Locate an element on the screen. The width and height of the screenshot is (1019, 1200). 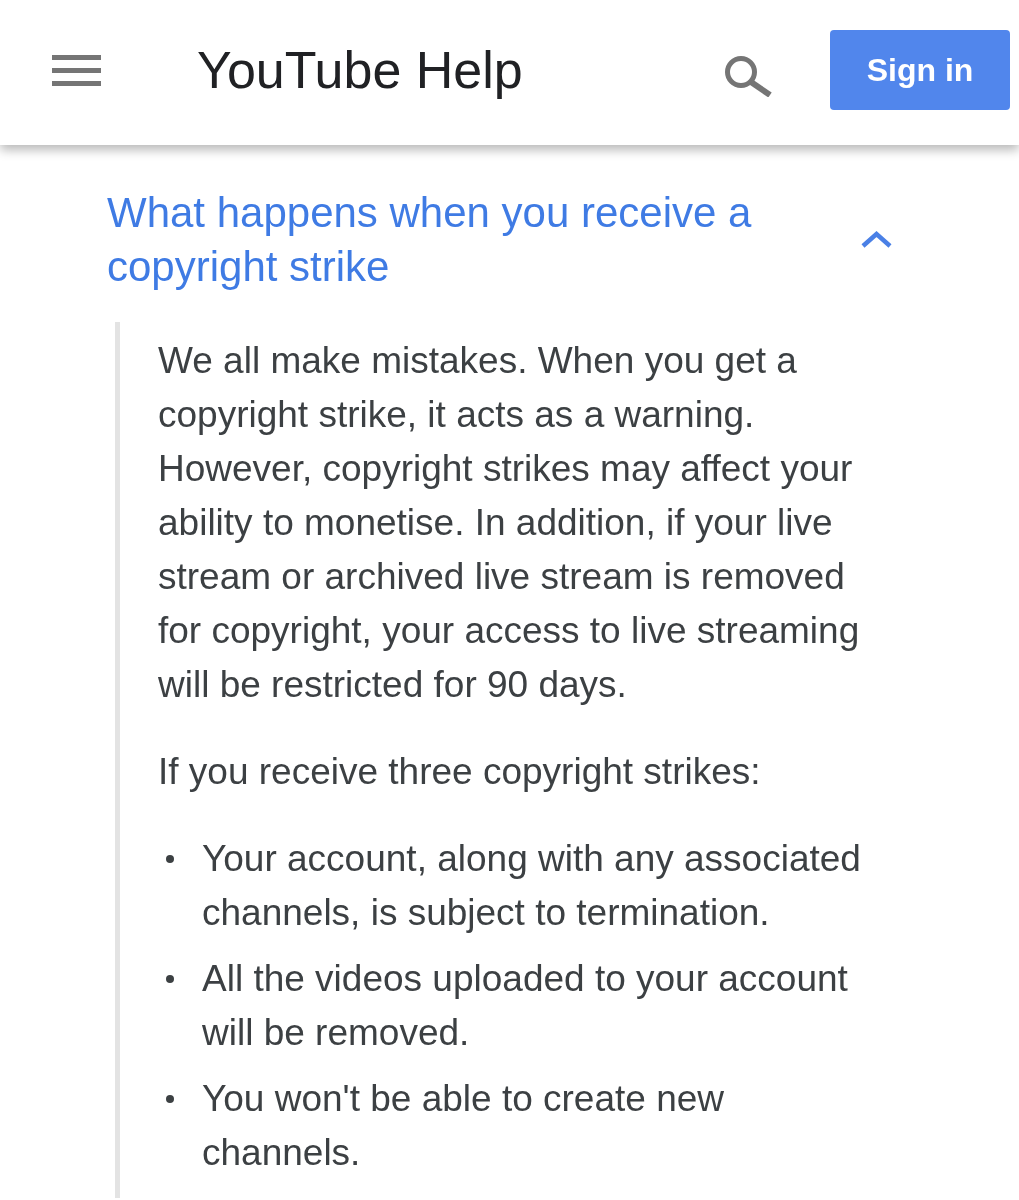
list-item-text: All the videos uploaded to your account will be removed. is located at coordinates (525, 1006).